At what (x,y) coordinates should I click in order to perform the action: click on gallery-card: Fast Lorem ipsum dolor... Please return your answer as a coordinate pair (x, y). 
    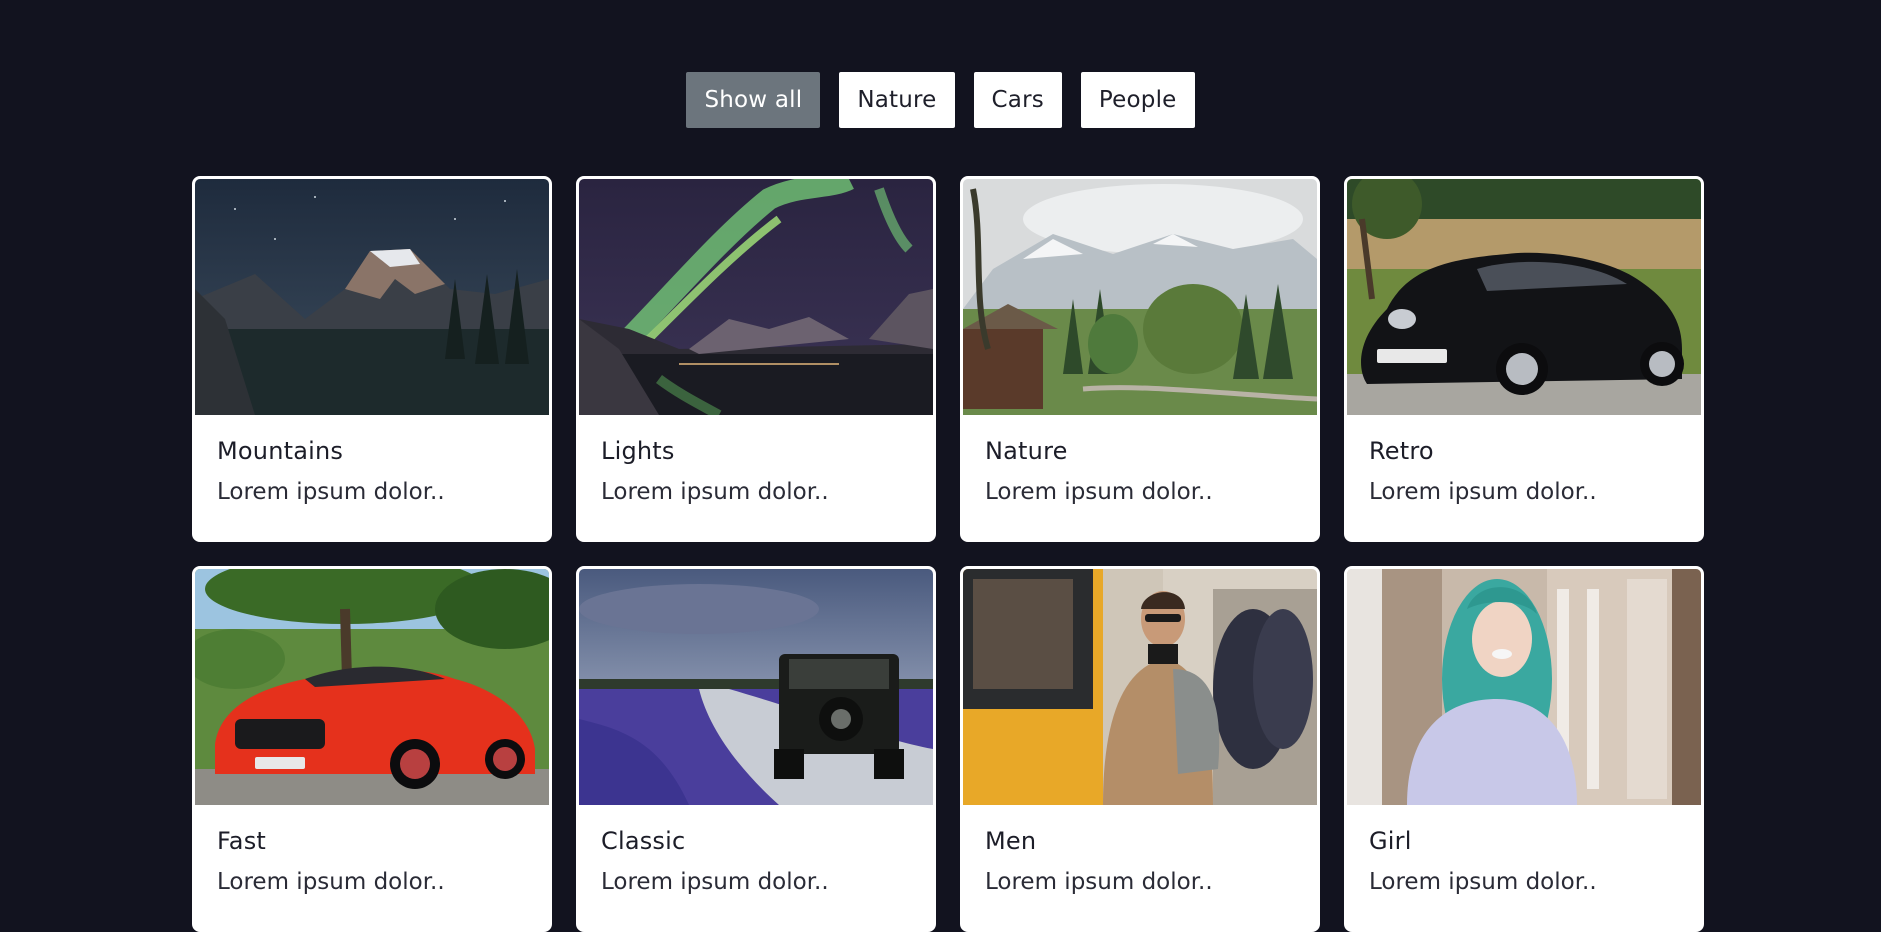
    Looking at the image, I should click on (372, 749).